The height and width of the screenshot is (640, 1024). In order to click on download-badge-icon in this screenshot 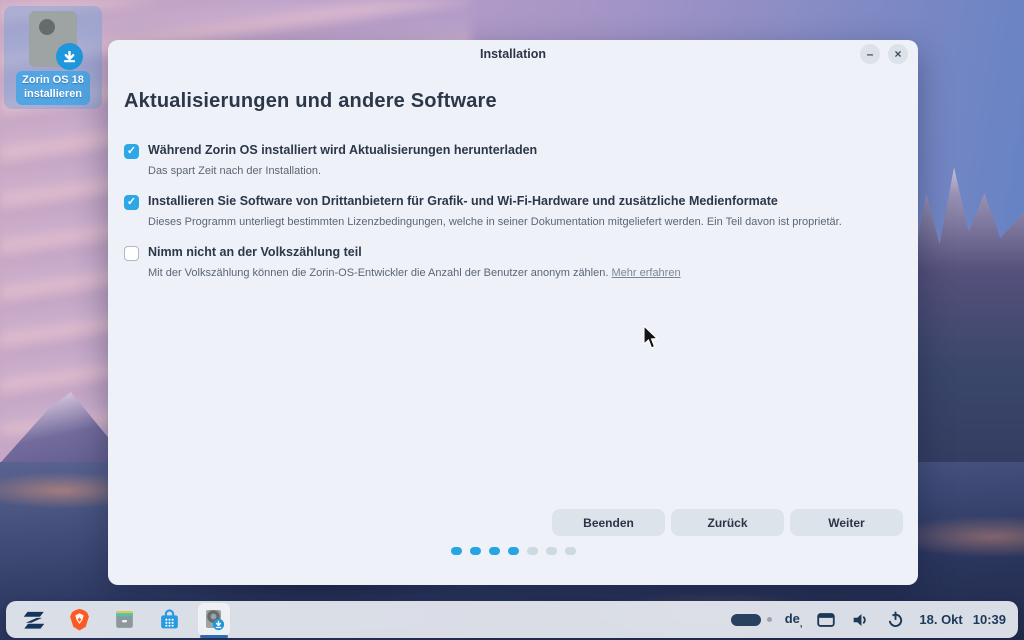, I will do `click(69, 56)`.